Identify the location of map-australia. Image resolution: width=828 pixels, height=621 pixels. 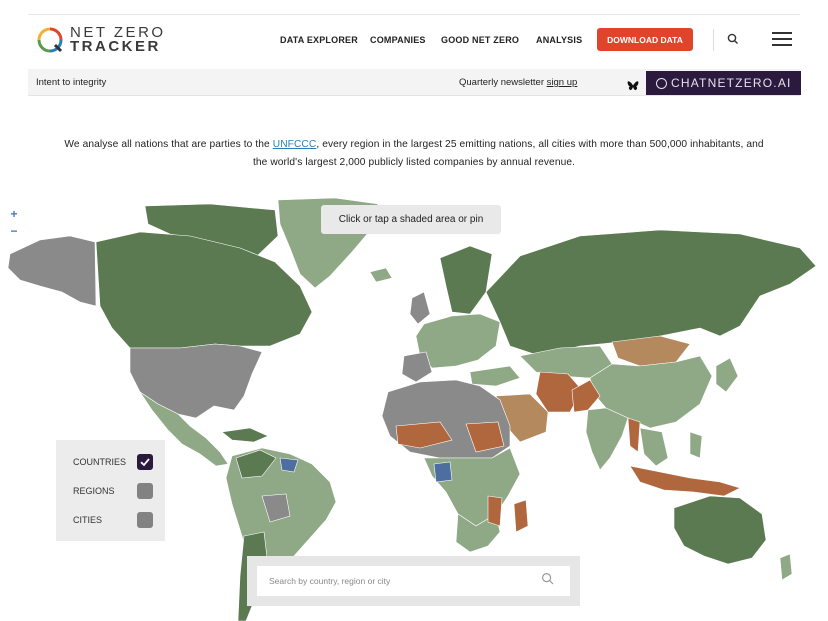
(720, 530).